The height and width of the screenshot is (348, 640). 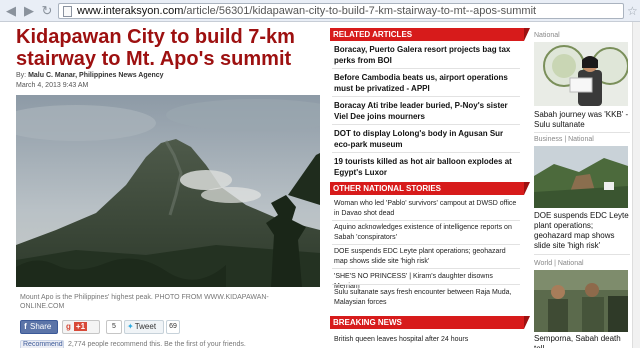 I want to click on related-articles-header: RELATED ARTICLES, so click(x=430, y=34).